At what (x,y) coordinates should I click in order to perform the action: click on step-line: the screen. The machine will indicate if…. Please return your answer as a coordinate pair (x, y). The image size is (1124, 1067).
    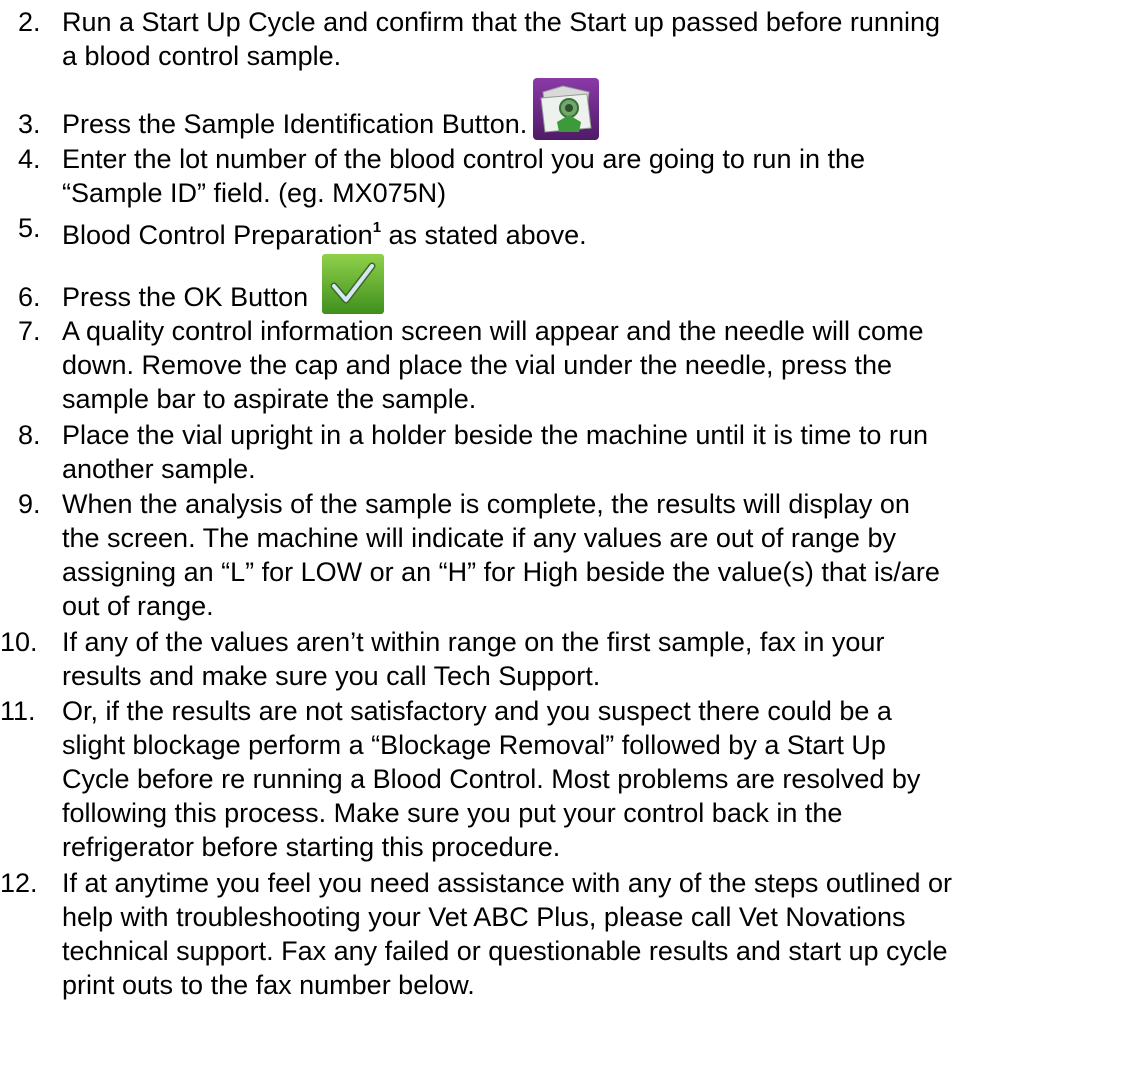
    Looking at the image, I should click on (479, 538).